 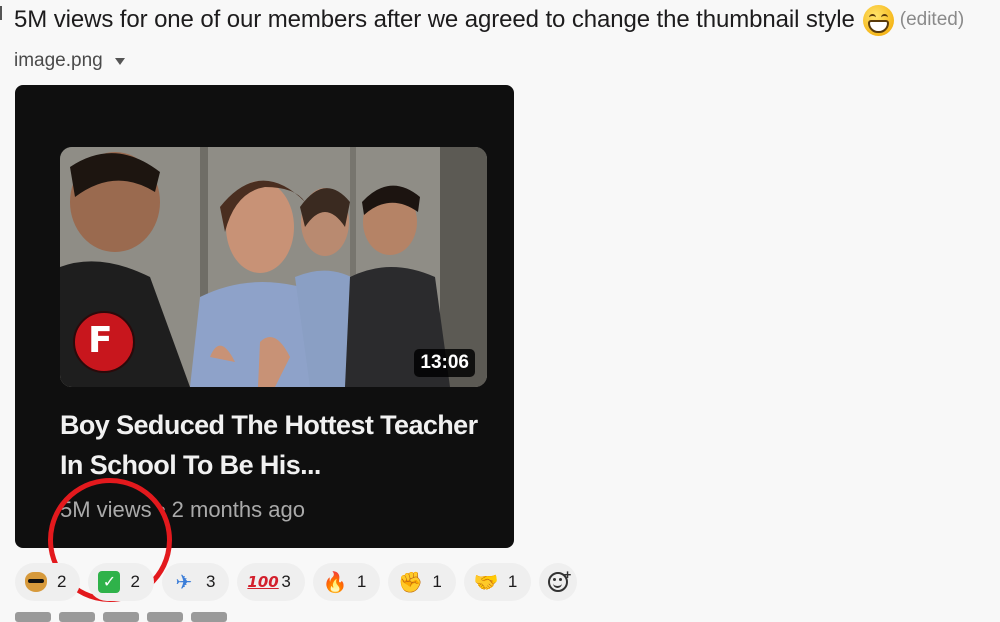 I want to click on reaction-fist-bump: ✊ 1, so click(x=422, y=582).